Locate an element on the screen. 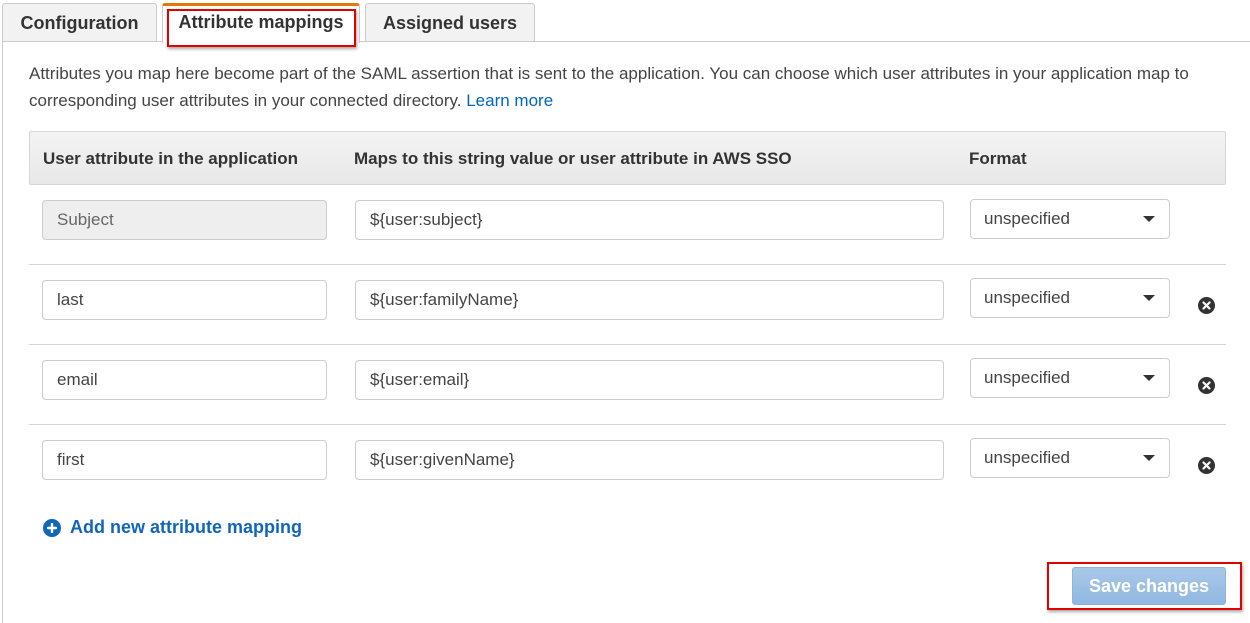 Image resolution: width=1250 pixels, height=623 pixels. add-attribute-mapping-link: Add new attribute mapping is located at coordinates (172, 527).